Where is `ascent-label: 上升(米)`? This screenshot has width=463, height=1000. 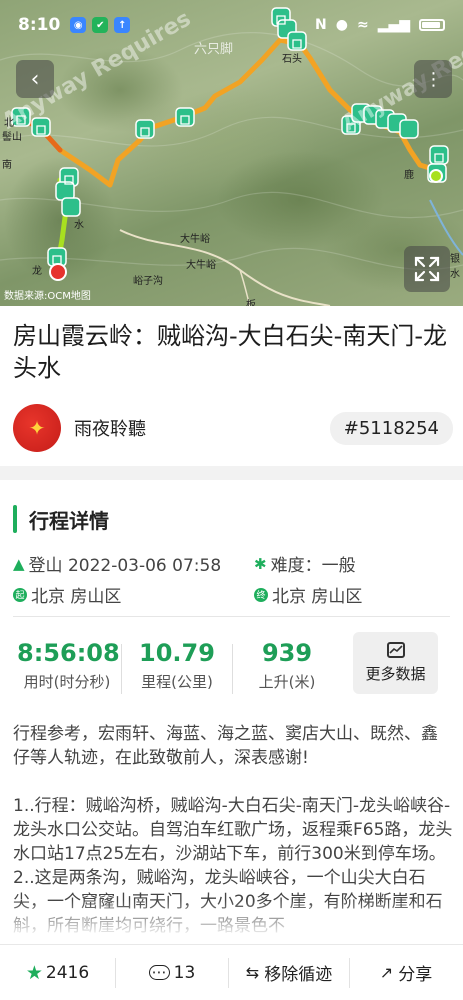
ascent-label: 上升(米) is located at coordinates (287, 682).